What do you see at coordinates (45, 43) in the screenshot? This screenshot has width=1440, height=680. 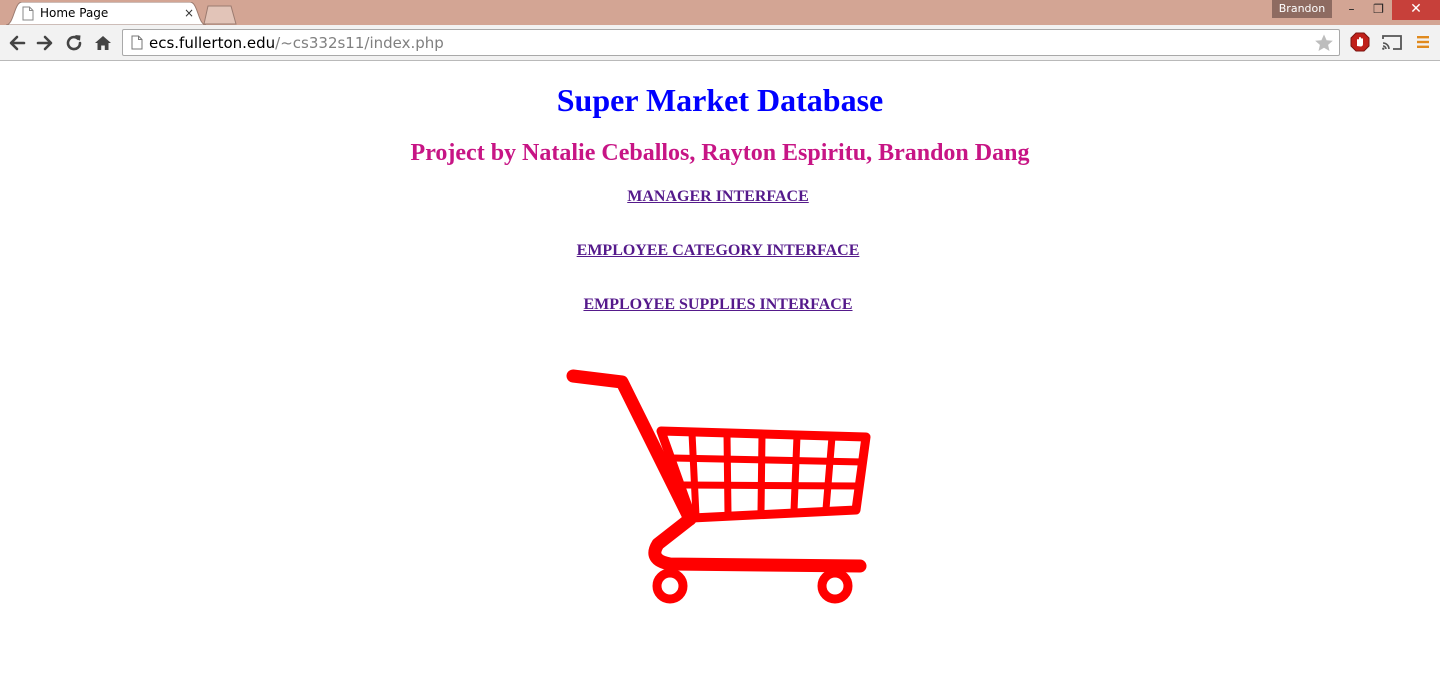 I see `forward-icon` at bounding box center [45, 43].